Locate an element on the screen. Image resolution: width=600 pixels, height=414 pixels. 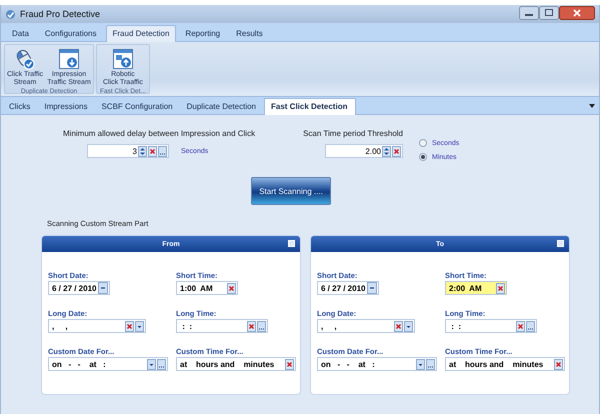
setting-label: Scan Time period Threshold is located at coordinates (353, 133).